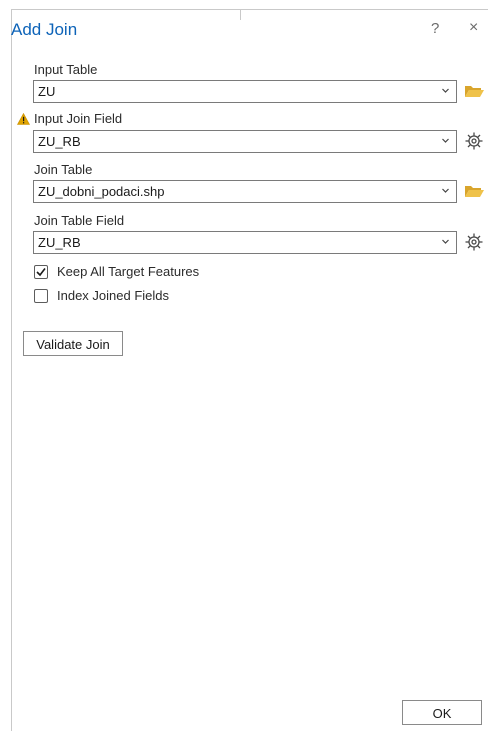  I want to click on join-table-combo: ZU_dobni_podaci.shp, so click(245, 191).